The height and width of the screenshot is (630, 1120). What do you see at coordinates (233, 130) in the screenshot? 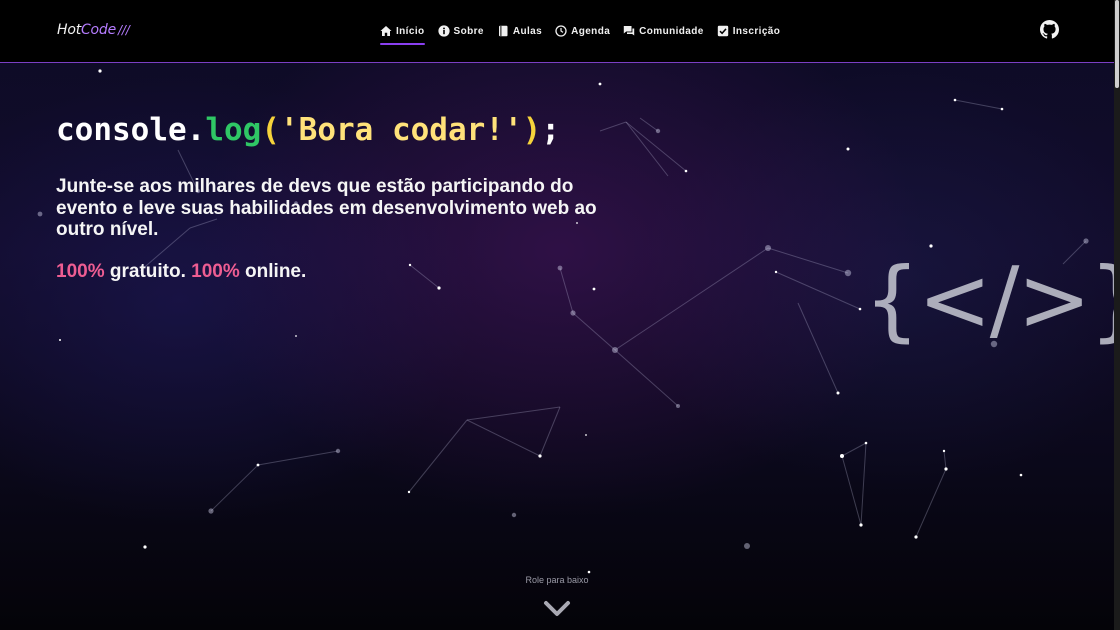
I see `code-function: log` at bounding box center [233, 130].